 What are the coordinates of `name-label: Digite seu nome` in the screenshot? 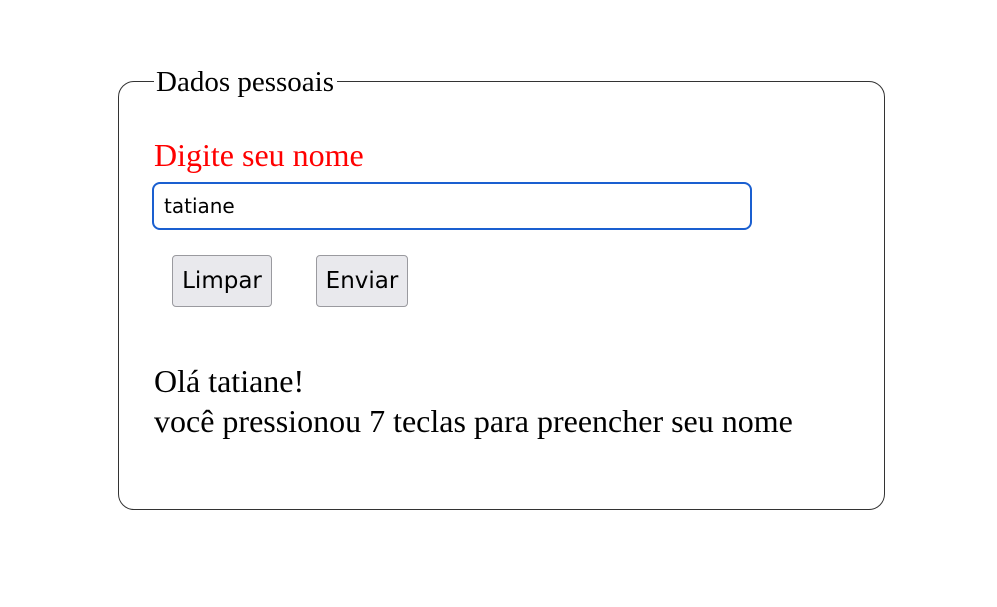 It's located at (259, 155).